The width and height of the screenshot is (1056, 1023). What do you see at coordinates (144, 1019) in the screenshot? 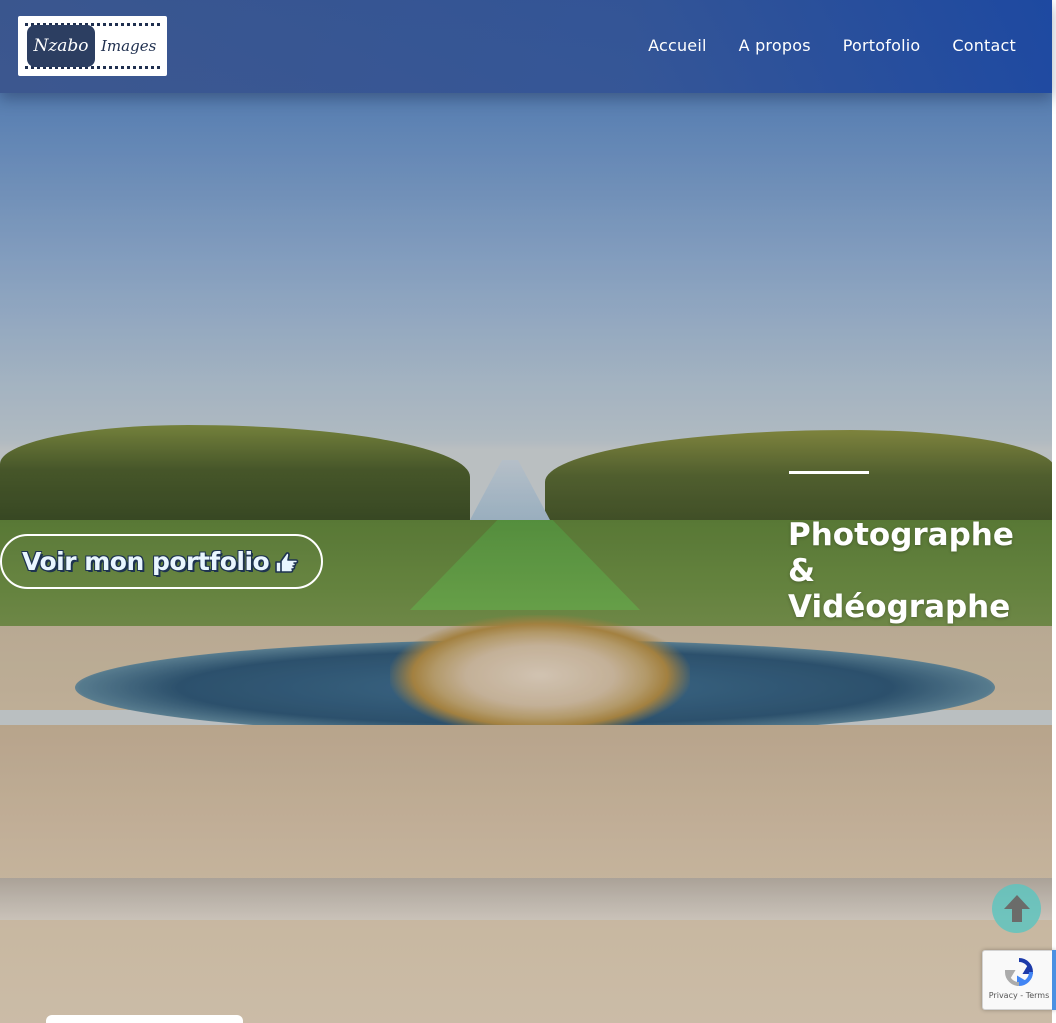
I see `bottom-tab` at bounding box center [144, 1019].